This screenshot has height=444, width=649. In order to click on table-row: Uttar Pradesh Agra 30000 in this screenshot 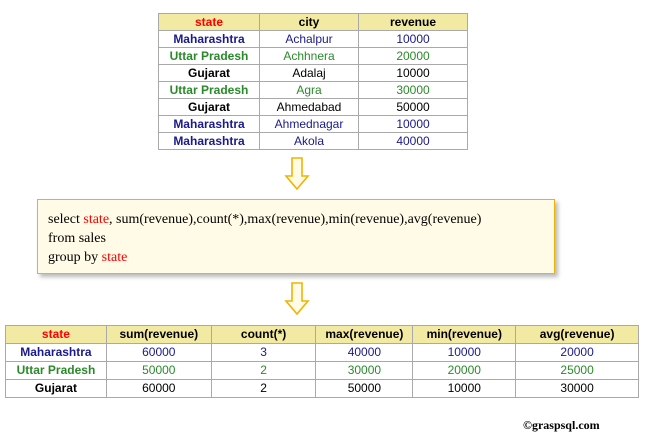, I will do `click(313, 90)`.